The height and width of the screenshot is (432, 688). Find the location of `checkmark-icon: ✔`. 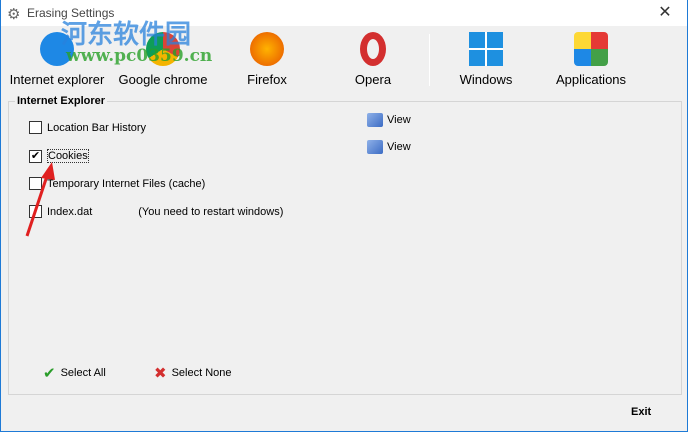

checkmark-icon: ✔ is located at coordinates (49, 373).